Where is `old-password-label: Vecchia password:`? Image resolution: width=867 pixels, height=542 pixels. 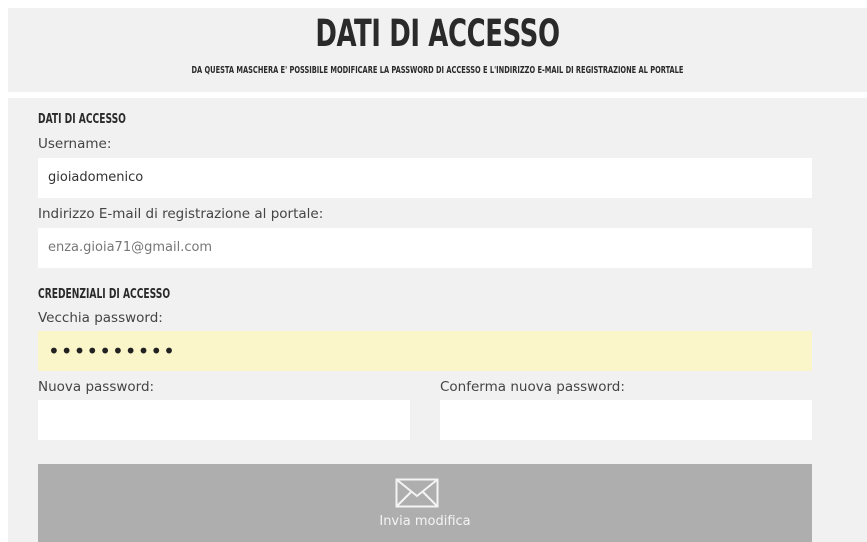 old-password-label: Vecchia password: is located at coordinates (100, 318).